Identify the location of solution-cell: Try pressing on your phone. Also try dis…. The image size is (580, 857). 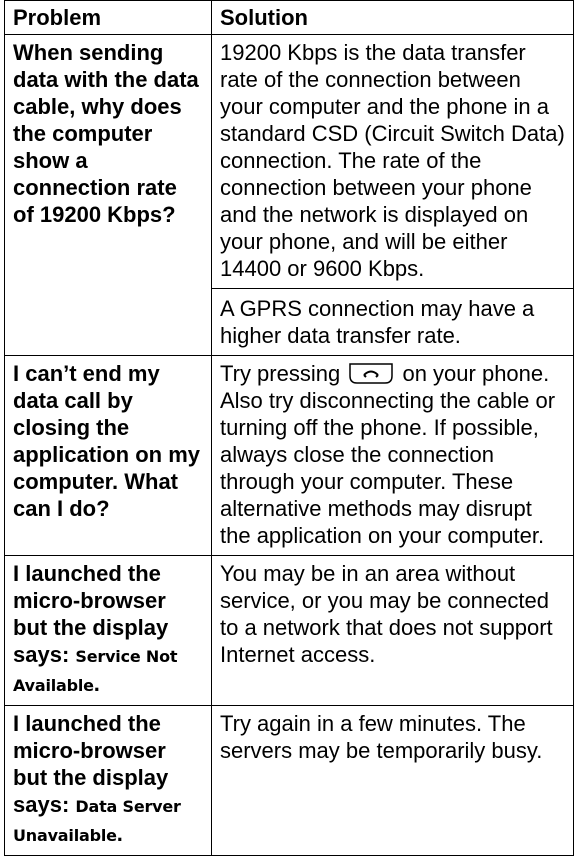
(392, 455).